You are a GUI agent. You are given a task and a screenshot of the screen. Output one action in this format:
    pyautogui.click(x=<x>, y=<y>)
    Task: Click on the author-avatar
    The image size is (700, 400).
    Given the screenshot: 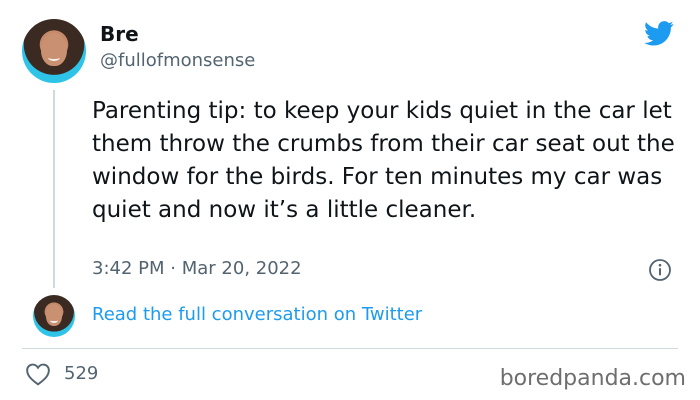 What is the action you would take?
    pyautogui.click(x=54, y=51)
    